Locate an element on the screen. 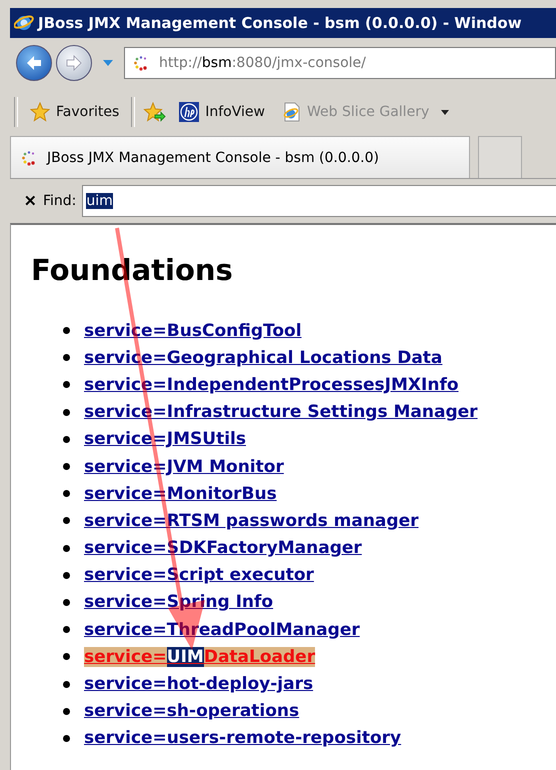  window-title: JBoss JMX Management Console - bsm (0.0.0.0) - Window is located at coordinates (280, 23).